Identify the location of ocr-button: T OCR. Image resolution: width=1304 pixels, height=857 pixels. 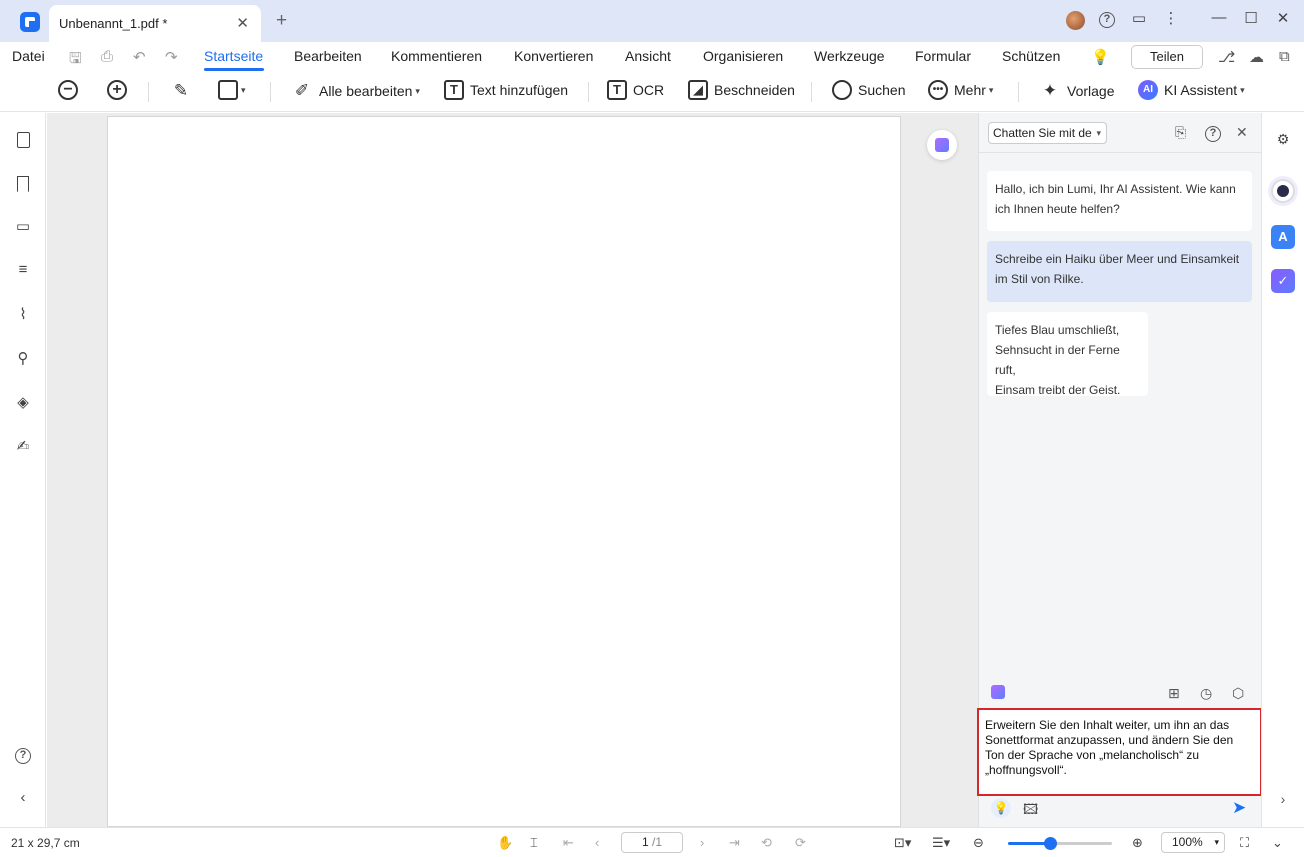
(635, 90).